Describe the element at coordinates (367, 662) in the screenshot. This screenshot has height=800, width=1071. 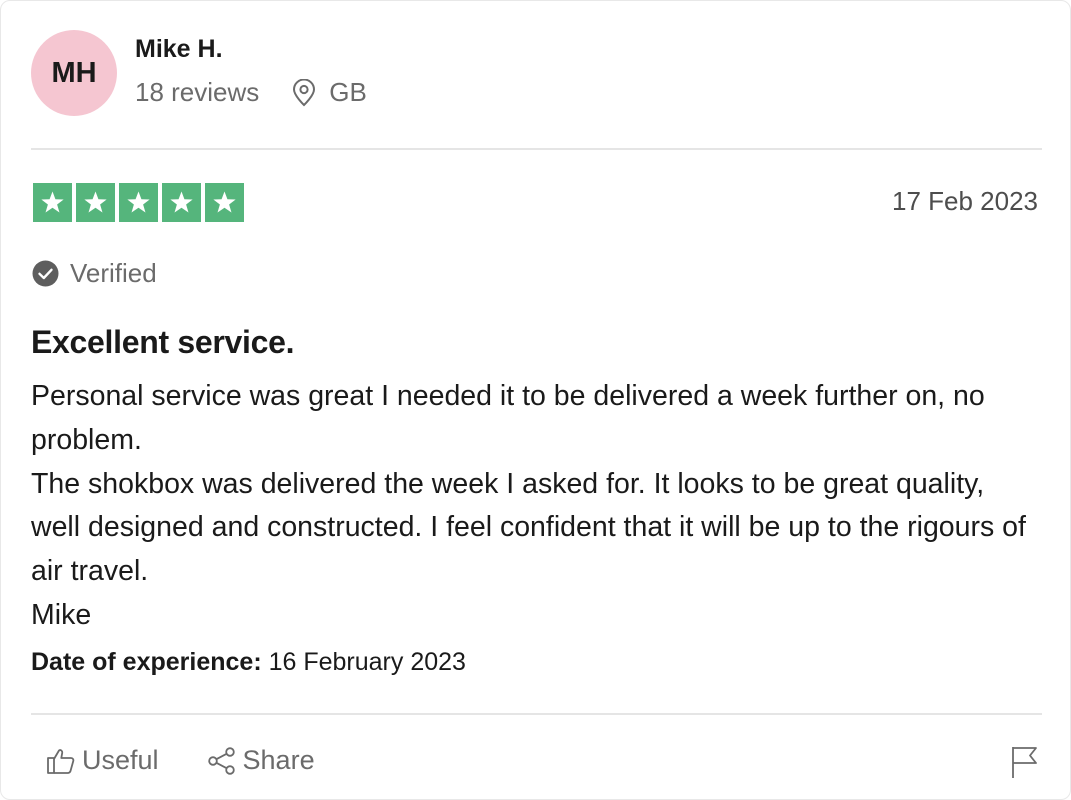
I see `experience-date: 16 February 2023` at that location.